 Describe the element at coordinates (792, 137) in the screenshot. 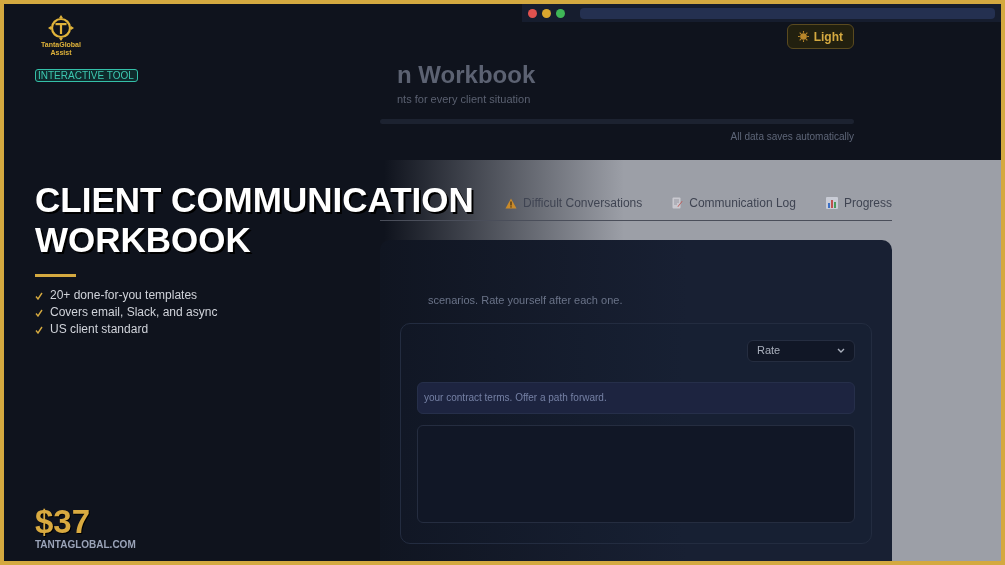

I see `save-note: All data saves automatically` at that location.